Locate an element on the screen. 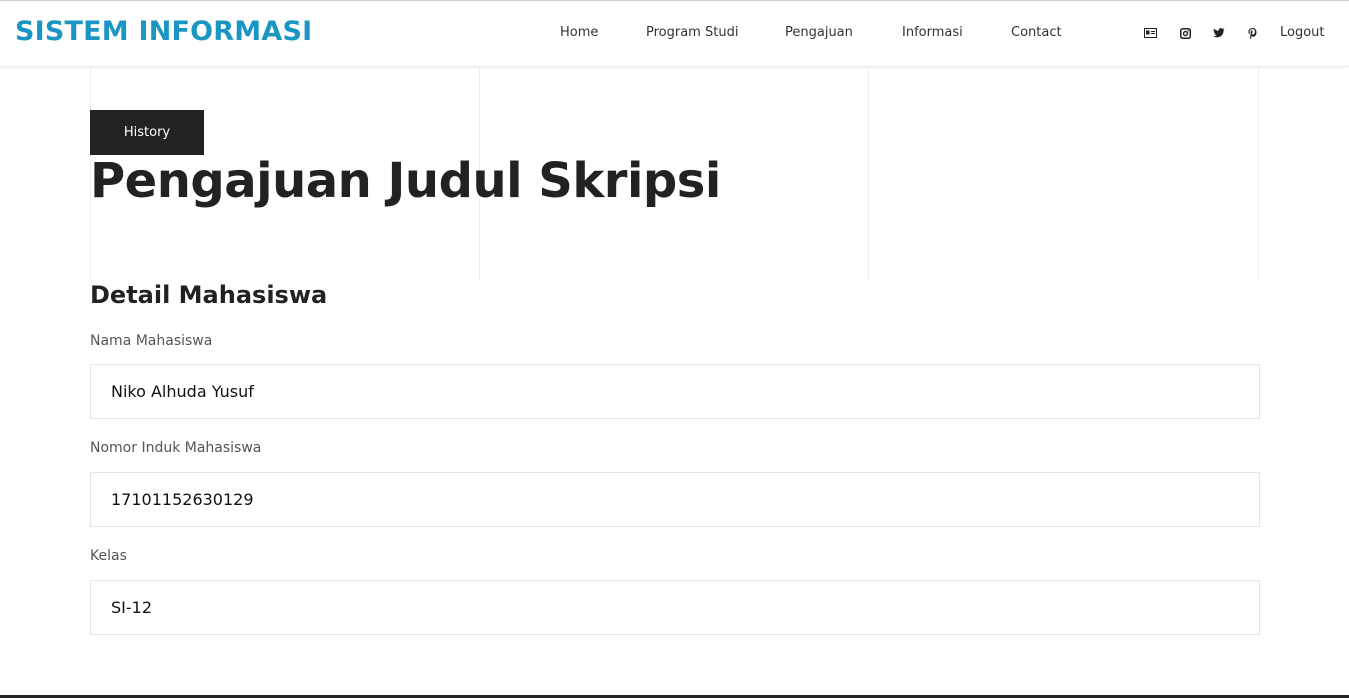 This screenshot has height=698, width=1349. brand-logo: SISTEM INFORMASI is located at coordinates (163, 31).